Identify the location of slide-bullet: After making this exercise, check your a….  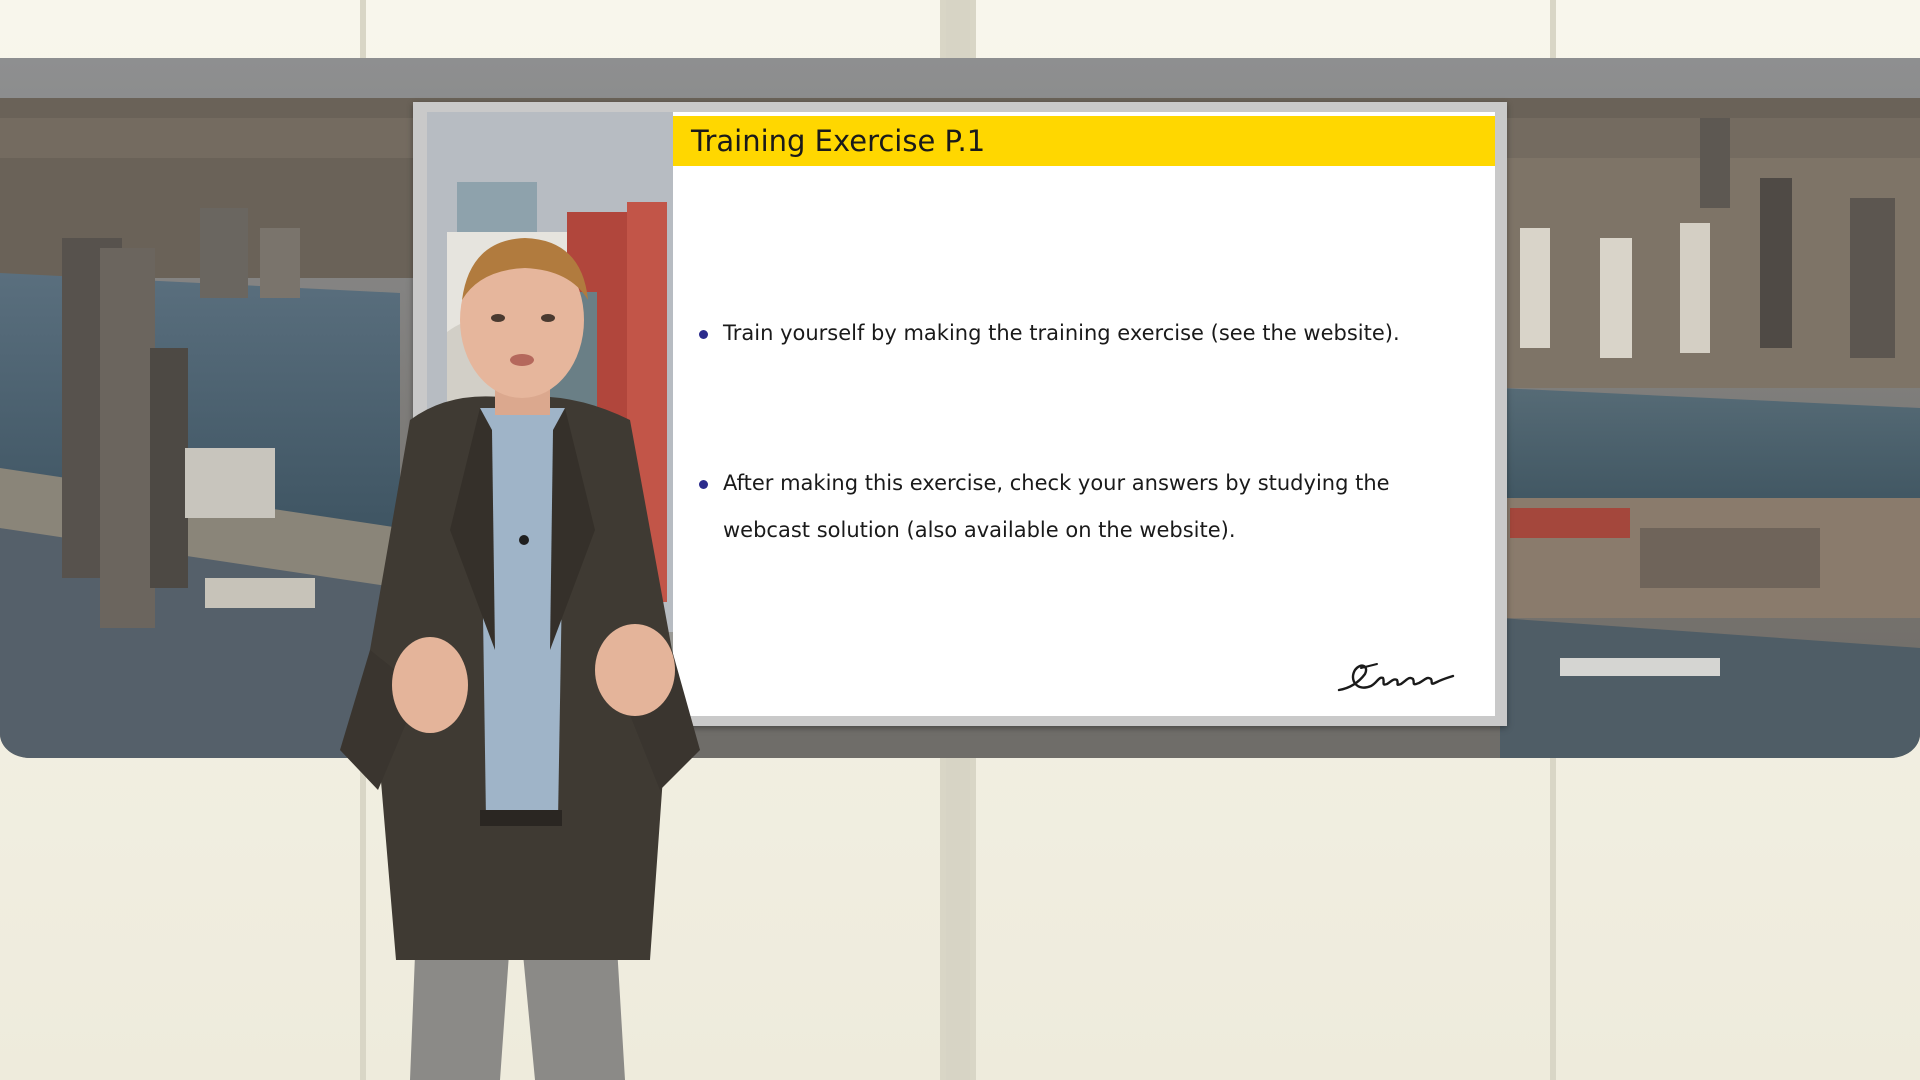
(1081, 507).